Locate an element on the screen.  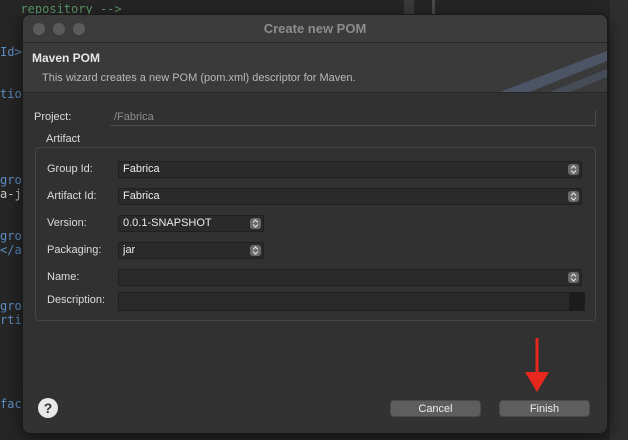
dialog-titlebar: Create new POM is located at coordinates (315, 29).